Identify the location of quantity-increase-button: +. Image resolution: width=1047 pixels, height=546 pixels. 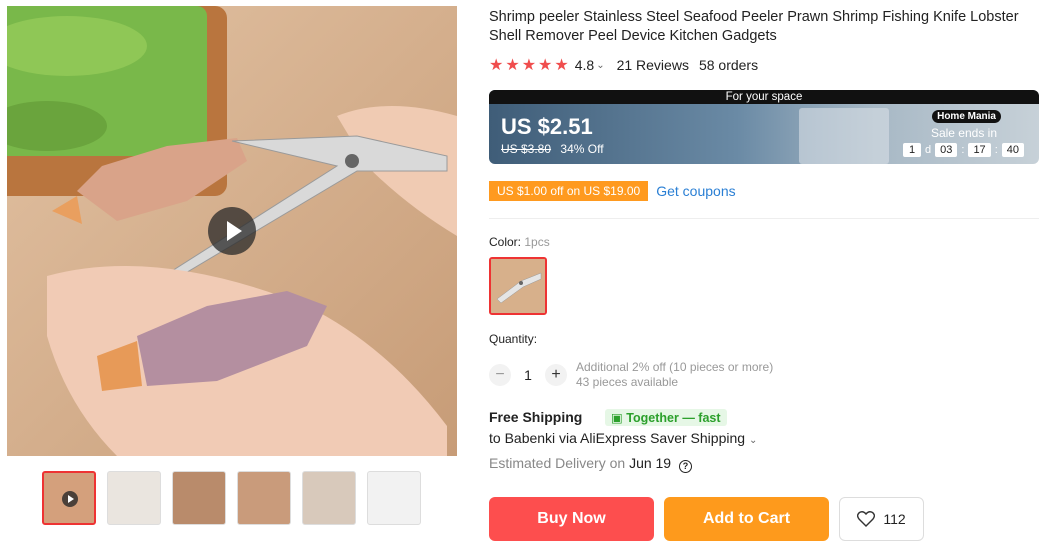
(556, 375).